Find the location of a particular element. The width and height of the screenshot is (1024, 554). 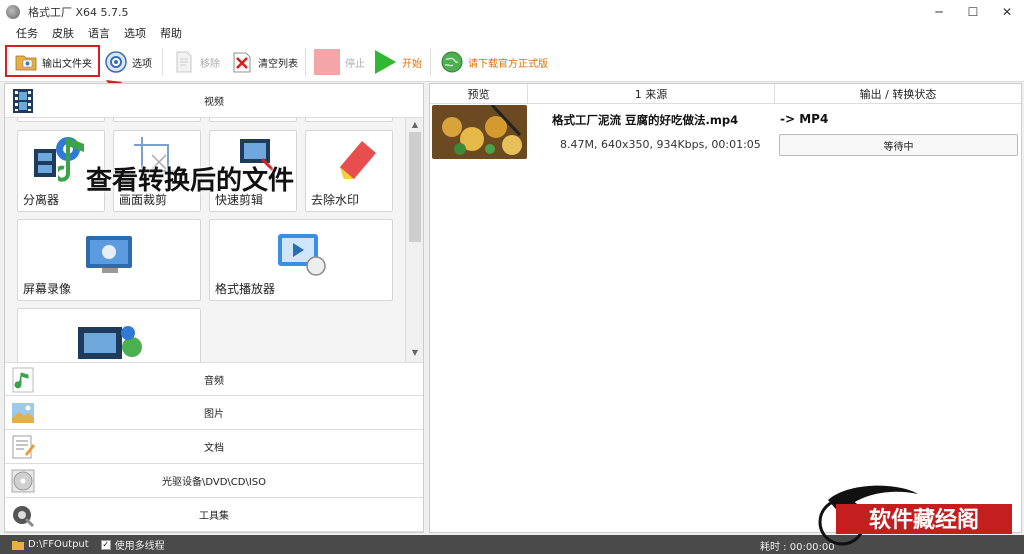

stop-button: 停止 is located at coordinates (339, 62).